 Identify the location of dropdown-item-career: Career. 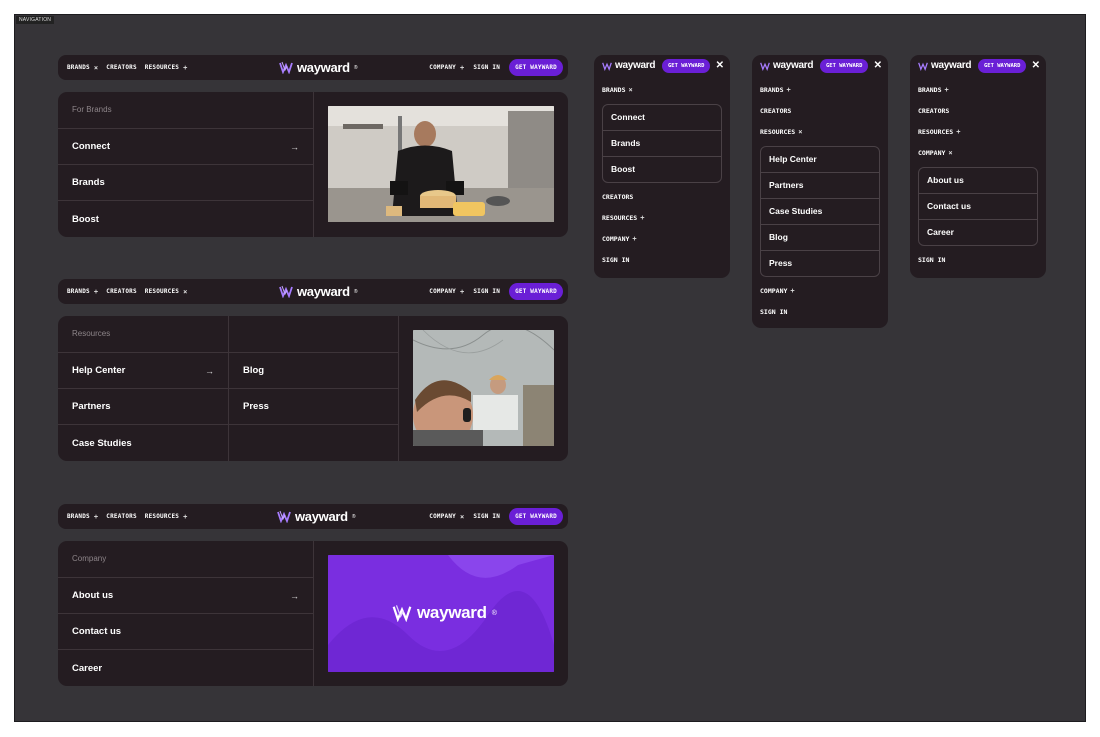
(185, 668).